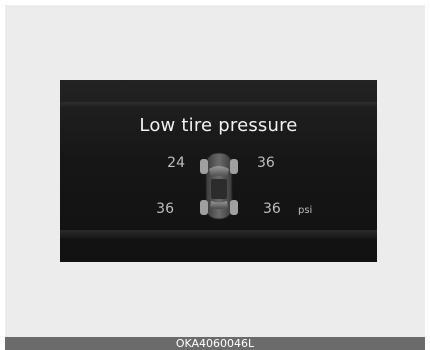  What do you see at coordinates (218, 105) in the screenshot?
I see `display-top-band` at bounding box center [218, 105].